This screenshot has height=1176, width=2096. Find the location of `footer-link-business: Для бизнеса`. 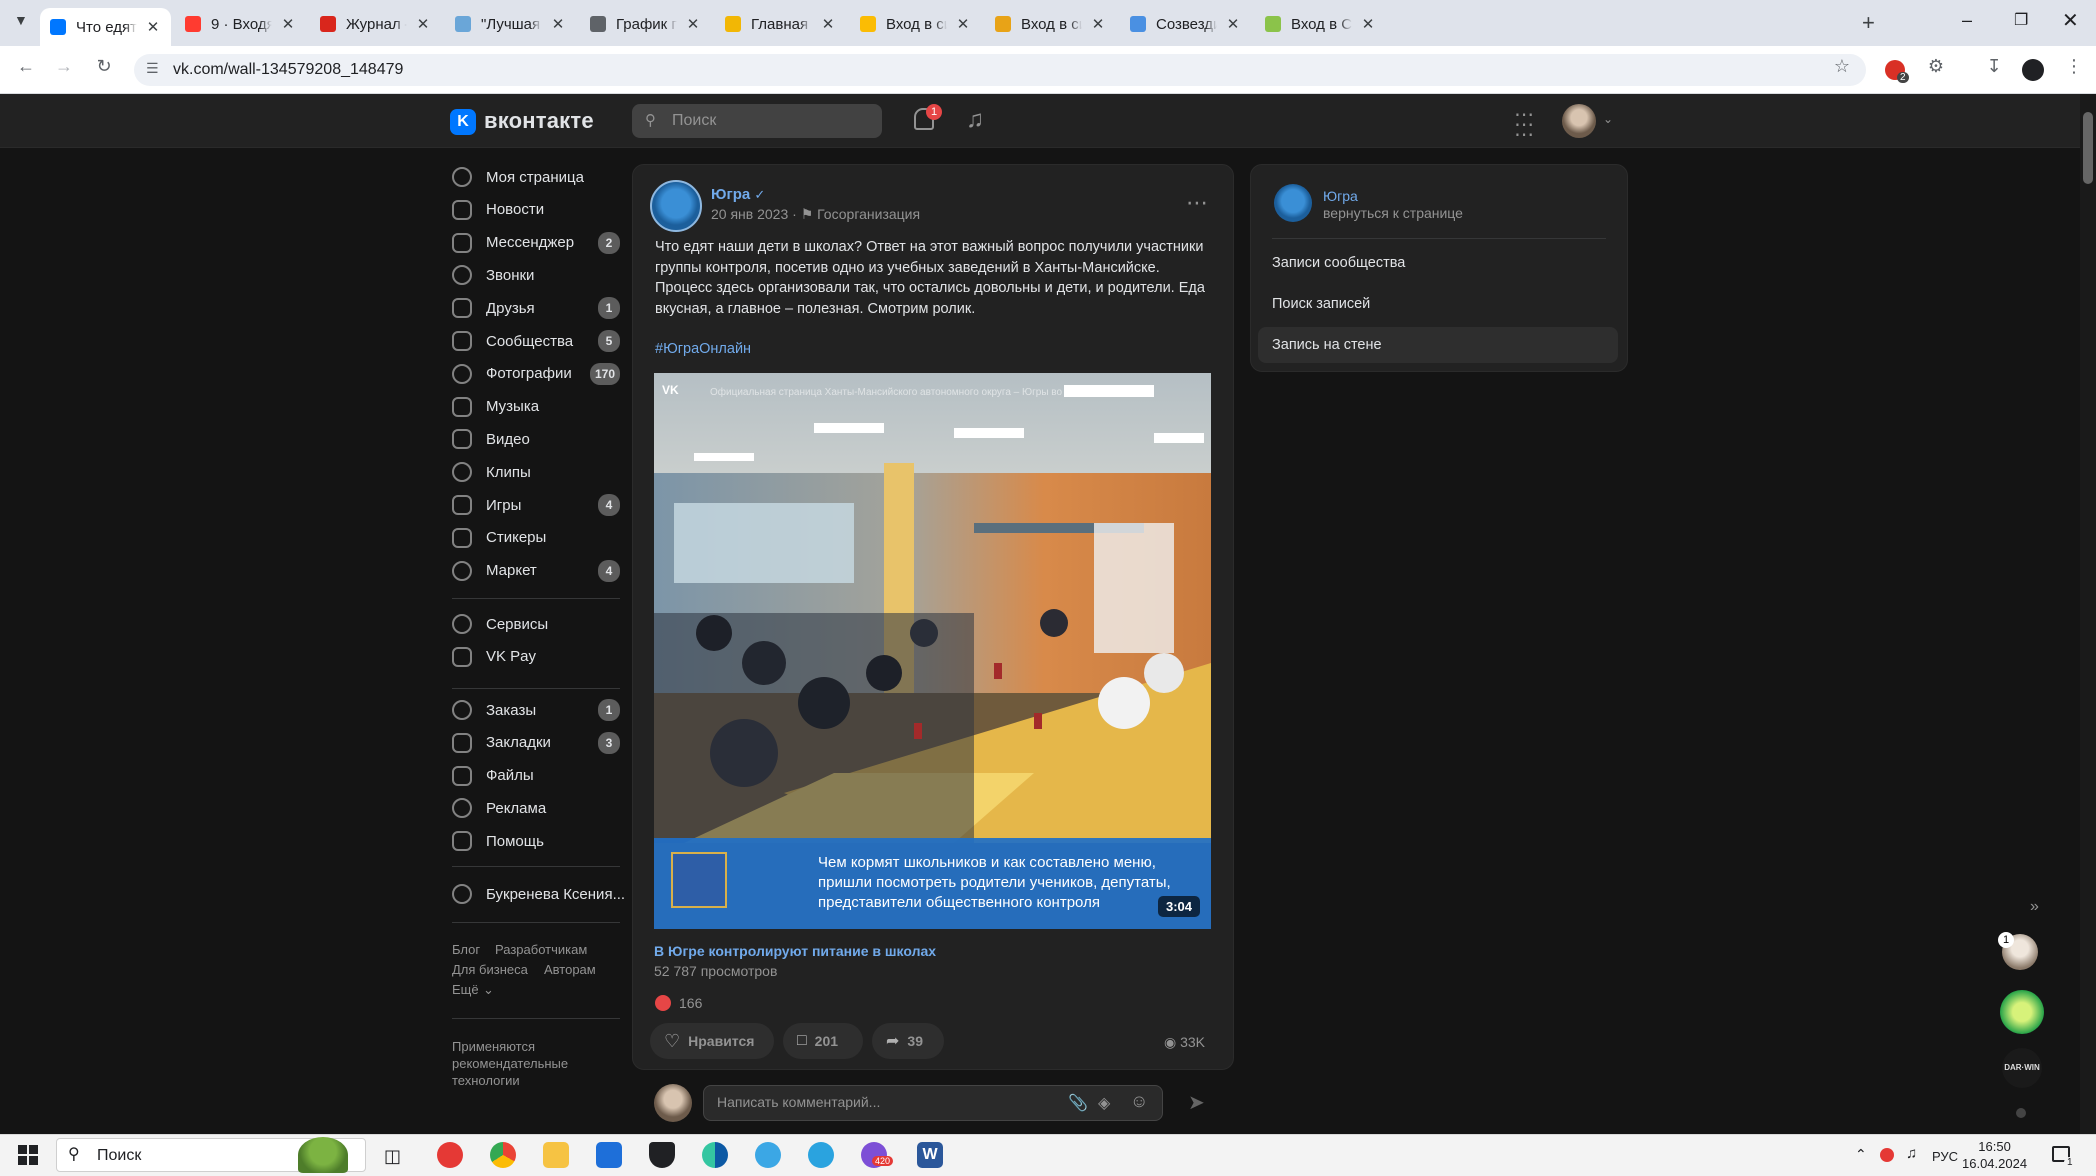

footer-link-business: Для бизнеса is located at coordinates (490, 969).